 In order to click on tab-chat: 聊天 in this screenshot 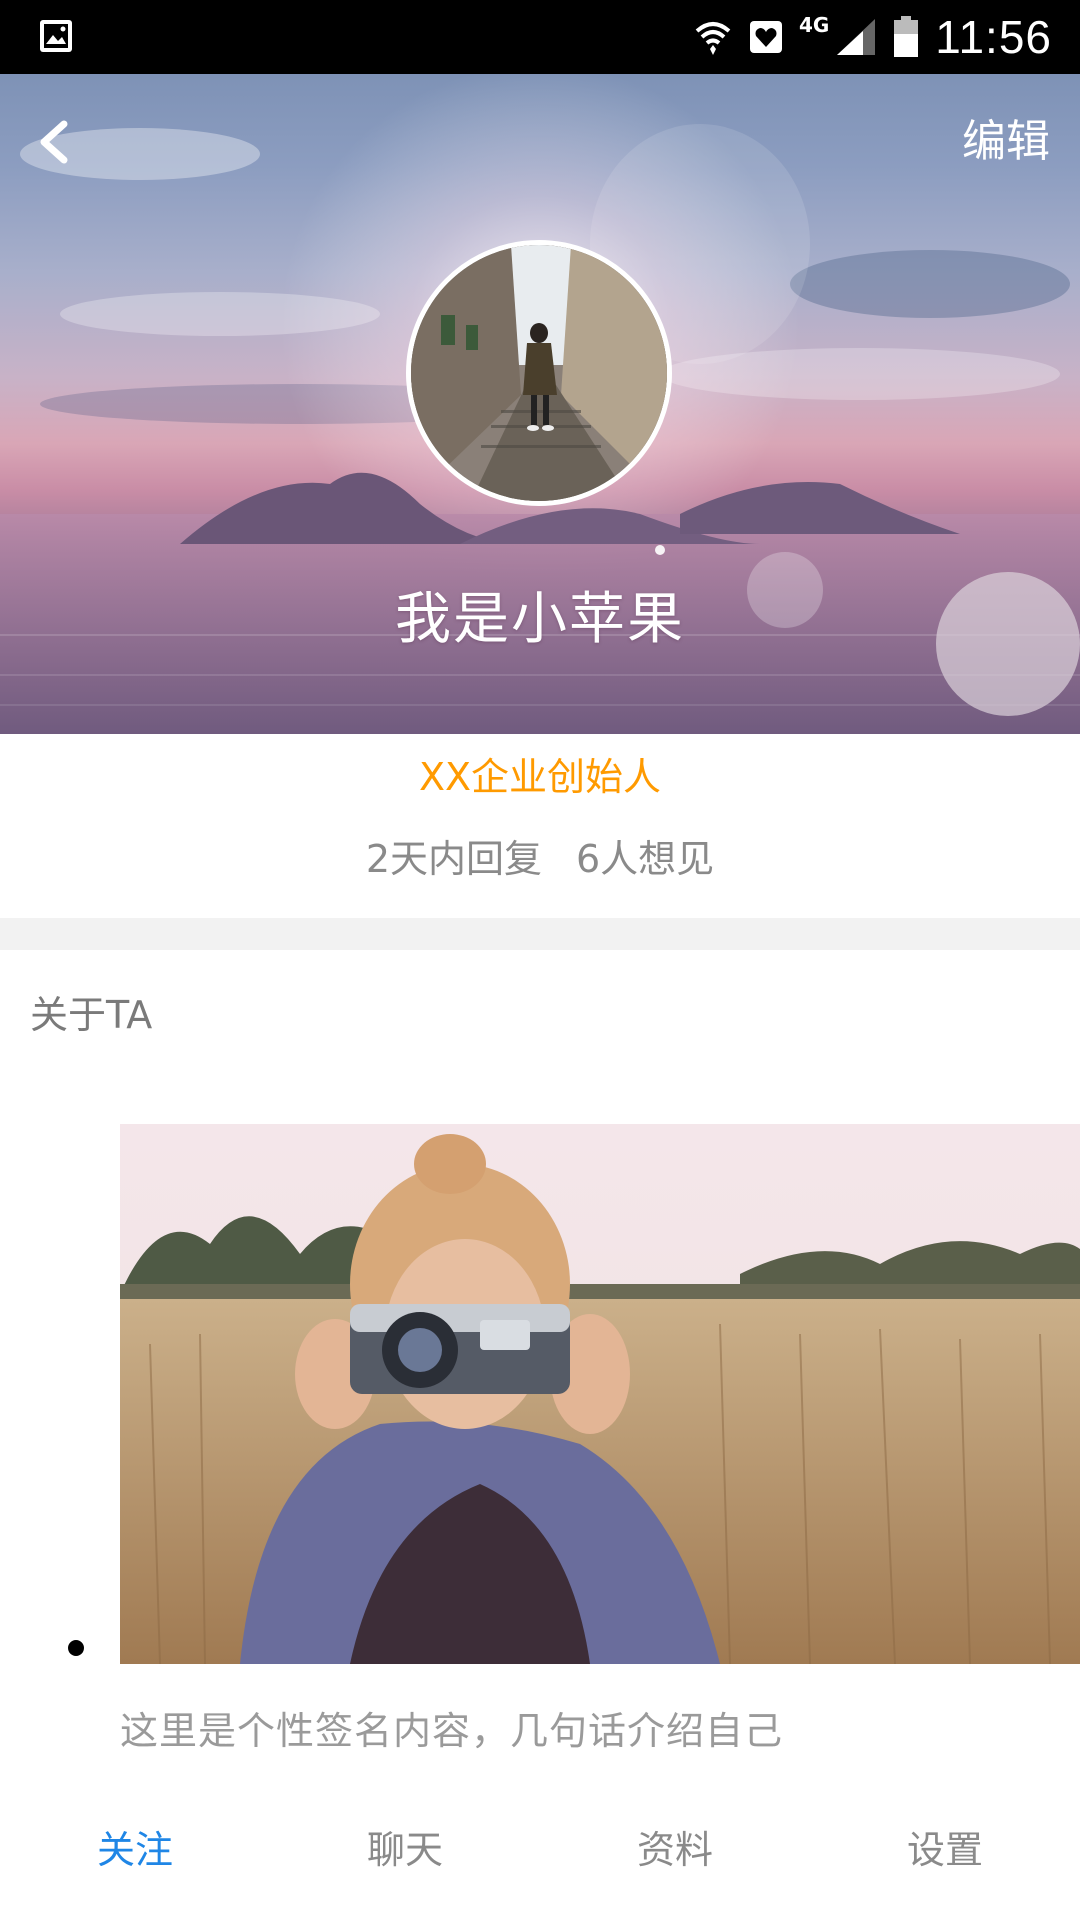, I will do `click(405, 1860)`.